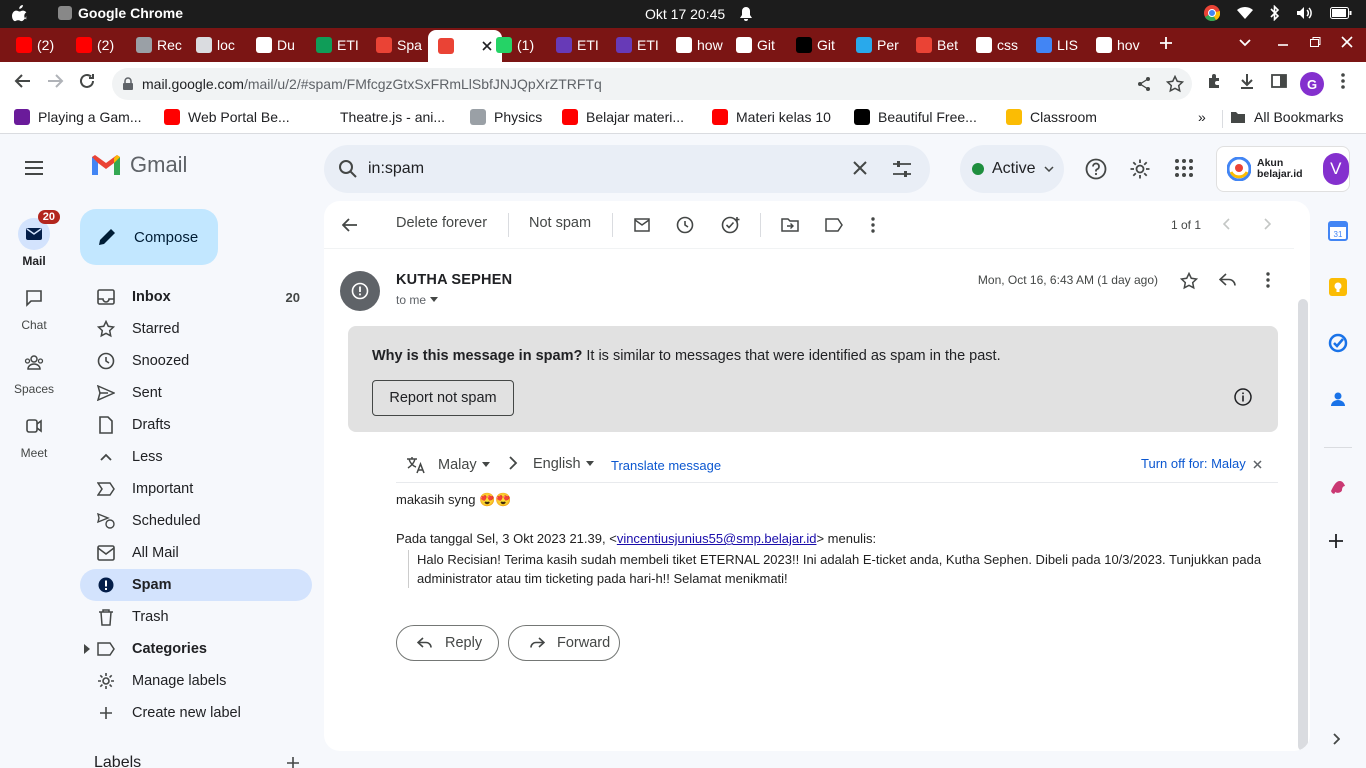 Image resolution: width=1366 pixels, height=768 pixels. What do you see at coordinates (293, 762) in the screenshot?
I see `add-label-icon` at bounding box center [293, 762].